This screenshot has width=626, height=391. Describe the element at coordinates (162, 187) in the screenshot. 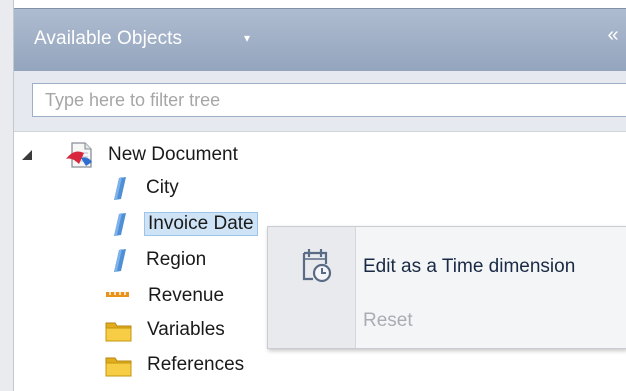

I see `tree-item-label: City` at that location.